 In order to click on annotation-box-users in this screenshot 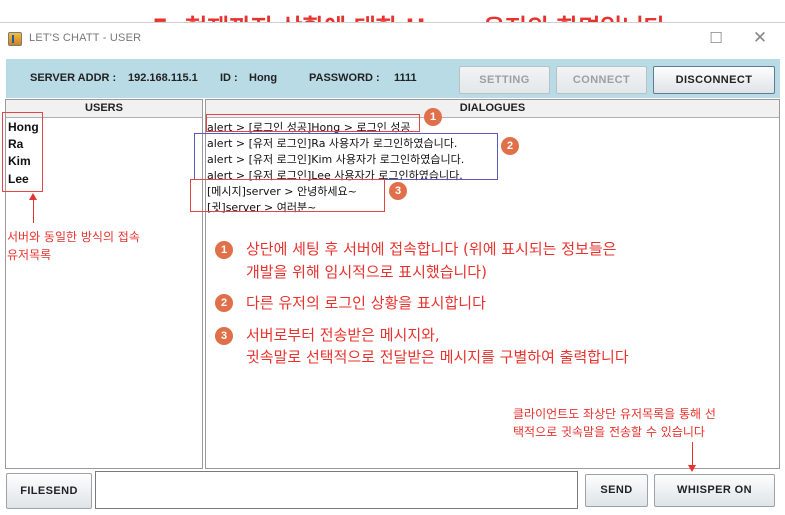, I will do `click(22, 152)`.